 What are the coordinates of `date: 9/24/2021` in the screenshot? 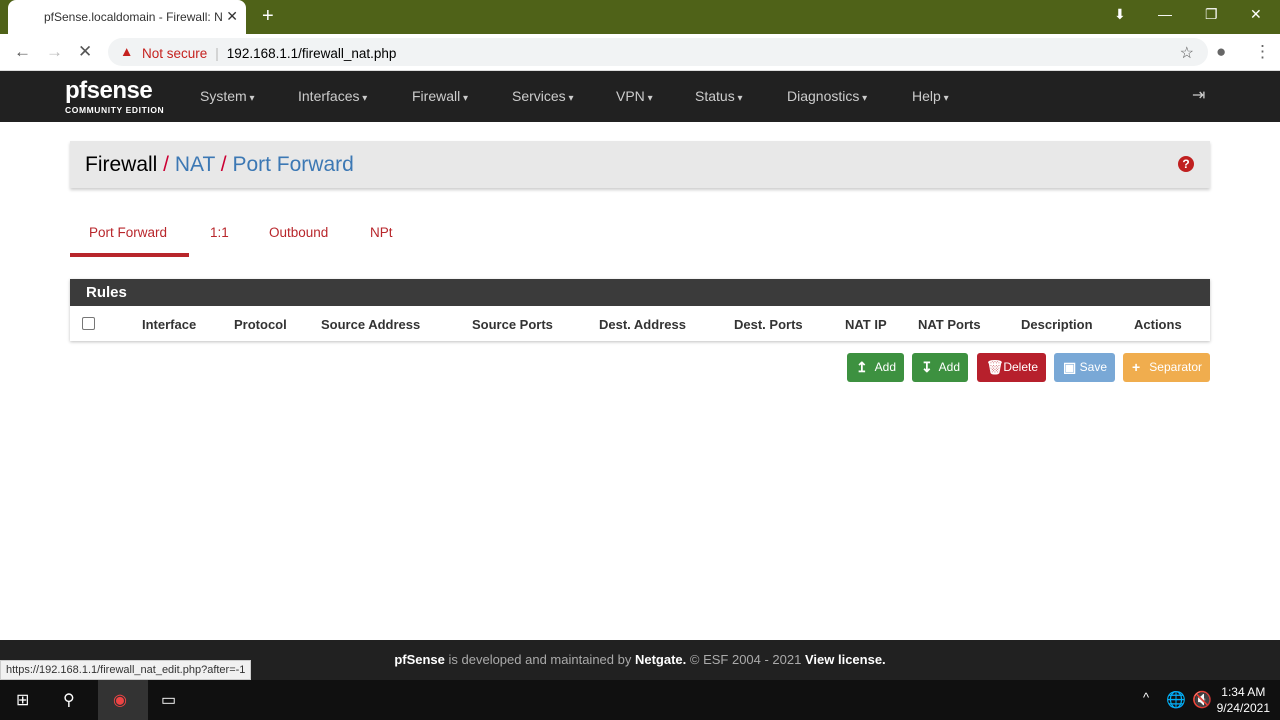 It's located at (1243, 708).